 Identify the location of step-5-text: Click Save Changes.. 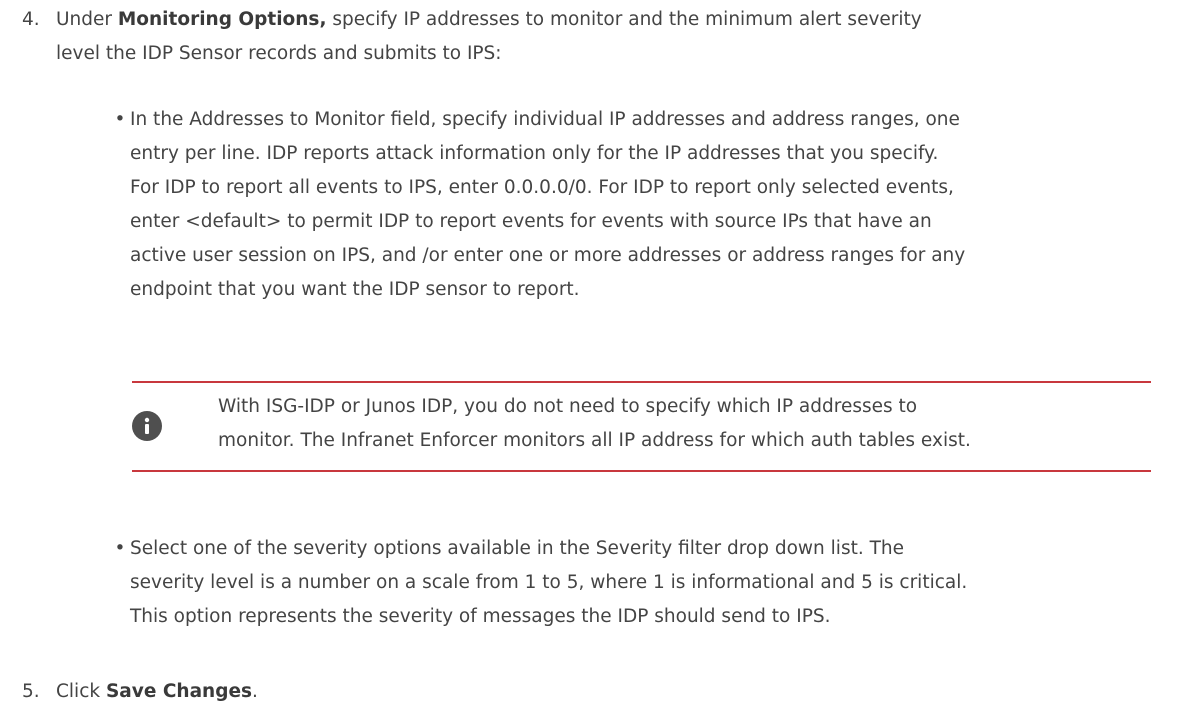
(613, 692).